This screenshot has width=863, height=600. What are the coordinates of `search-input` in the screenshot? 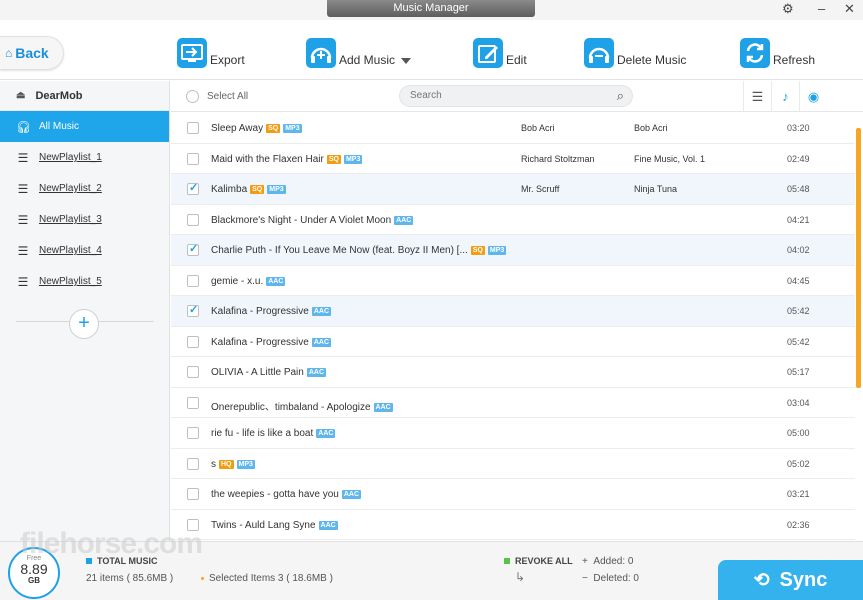 It's located at (500, 95).